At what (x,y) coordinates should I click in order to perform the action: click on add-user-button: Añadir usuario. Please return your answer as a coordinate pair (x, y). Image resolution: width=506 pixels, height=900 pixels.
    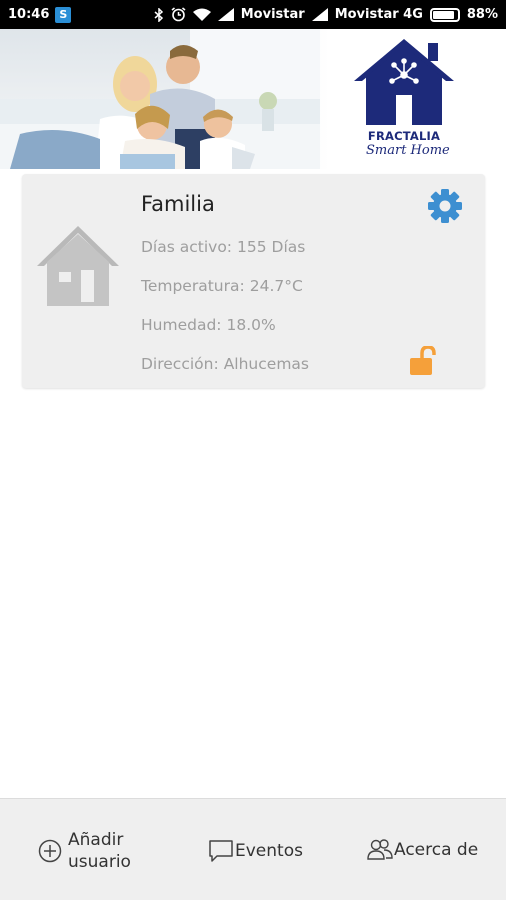
    Looking at the image, I should click on (89, 851).